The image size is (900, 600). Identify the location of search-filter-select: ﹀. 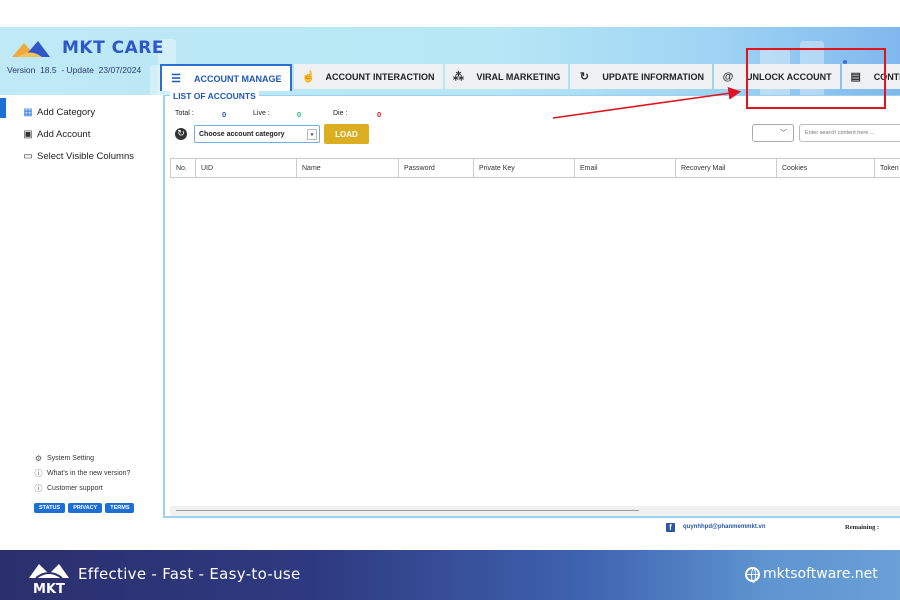
(773, 133).